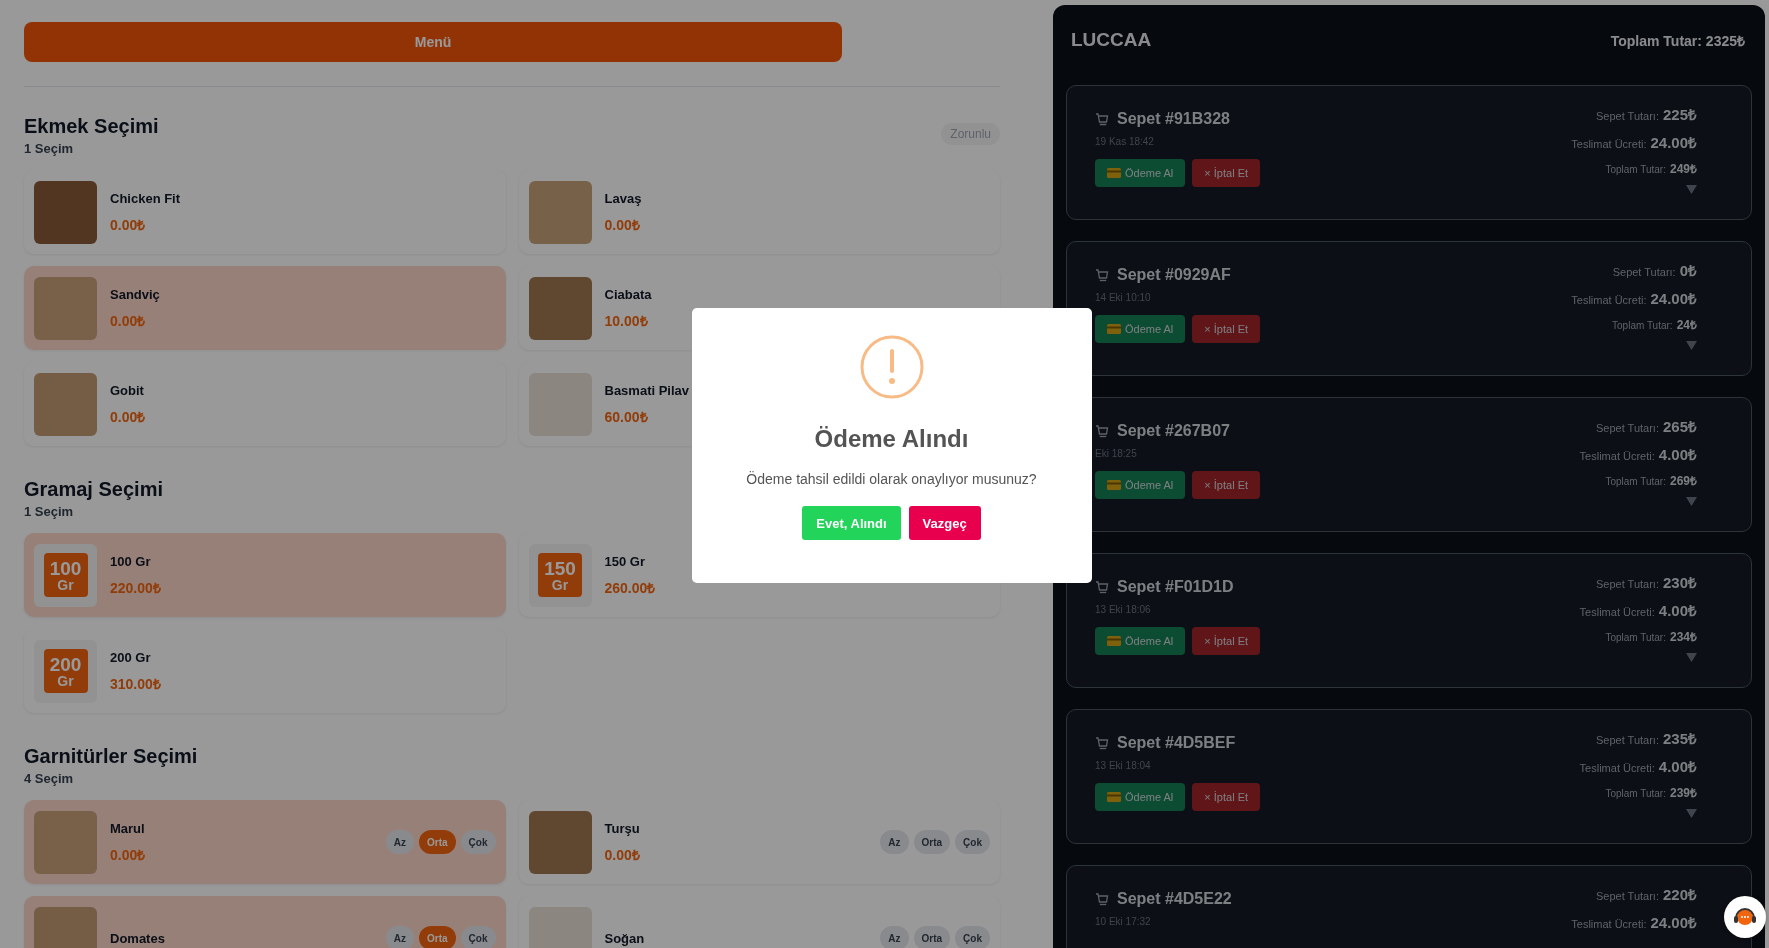 The width and height of the screenshot is (1769, 948). What do you see at coordinates (111, 756) in the screenshot?
I see `section-title: Garnitürler Seçimi` at bounding box center [111, 756].